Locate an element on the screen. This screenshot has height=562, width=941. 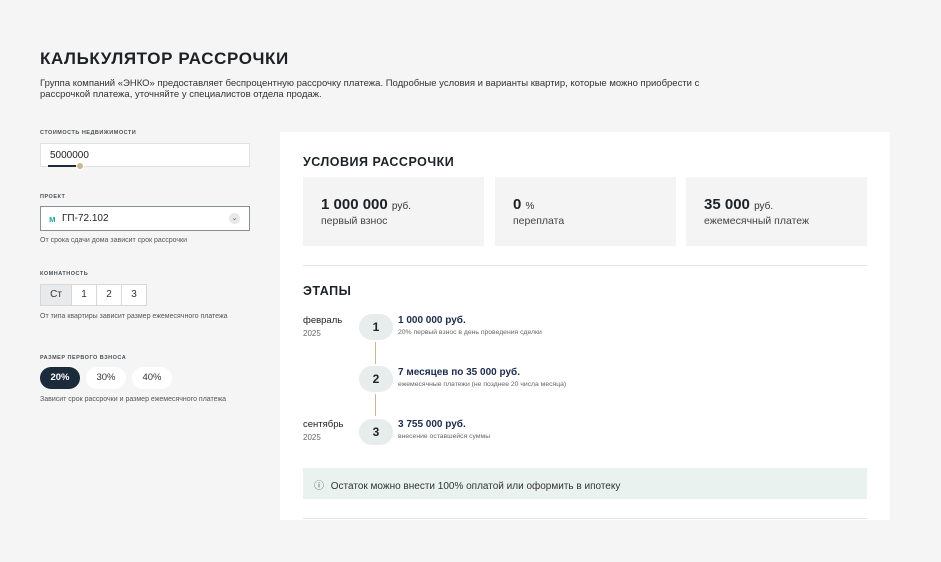
card-caption: ежемесячный платеж is located at coordinates (757, 221).